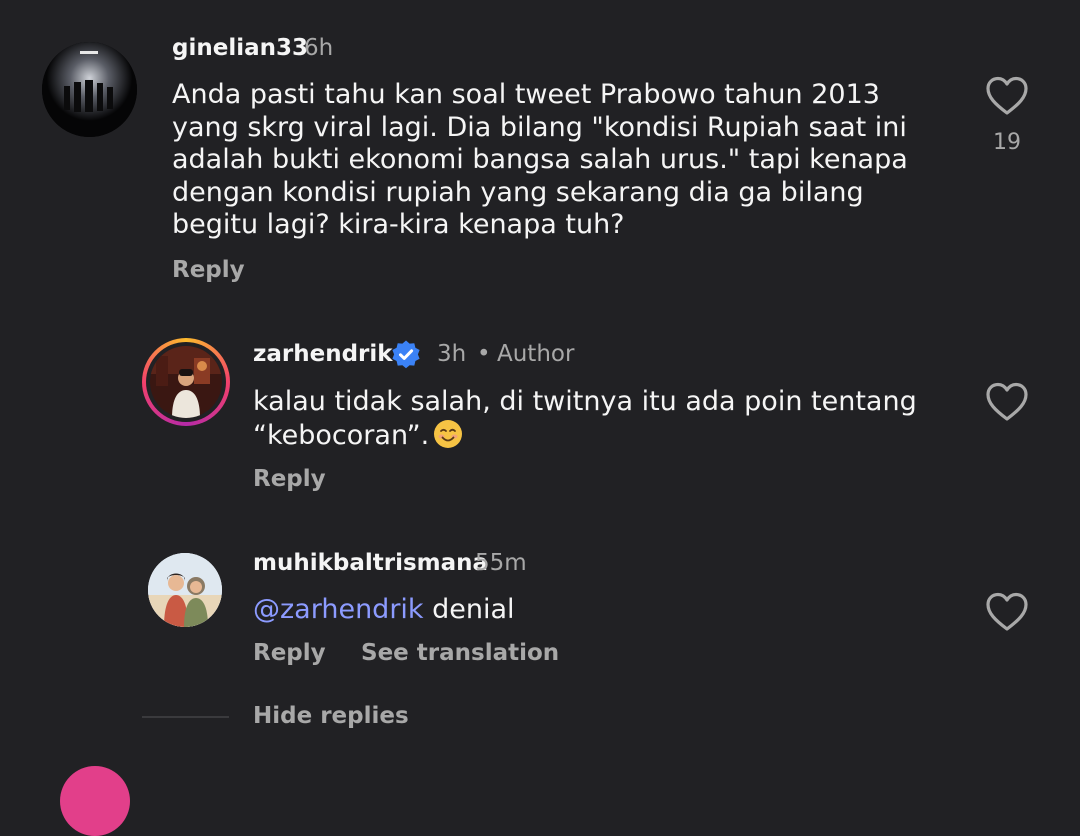 The height and width of the screenshot is (836, 1080). What do you see at coordinates (331, 716) in the screenshot?
I see `hide-replies-button: Hide replies` at bounding box center [331, 716].